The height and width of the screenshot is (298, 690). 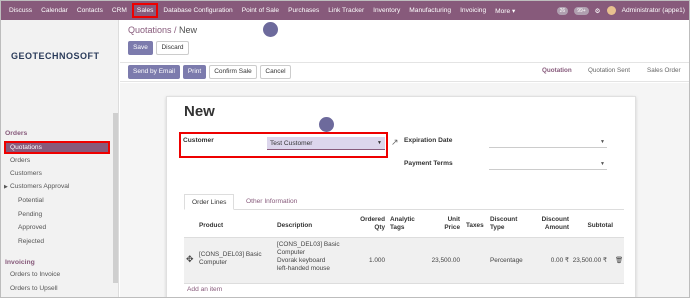 I want to click on save-button: Save, so click(x=140, y=48).